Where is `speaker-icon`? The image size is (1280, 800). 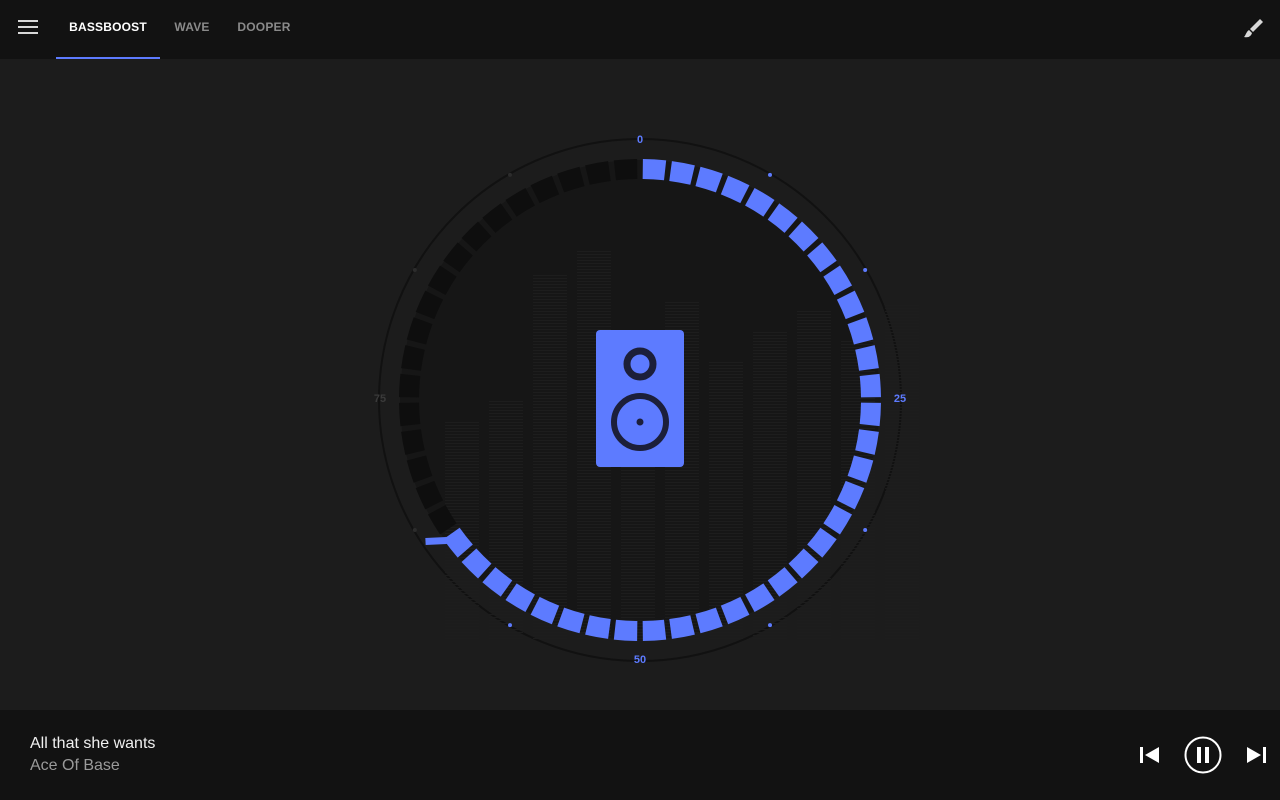 speaker-icon is located at coordinates (640, 398).